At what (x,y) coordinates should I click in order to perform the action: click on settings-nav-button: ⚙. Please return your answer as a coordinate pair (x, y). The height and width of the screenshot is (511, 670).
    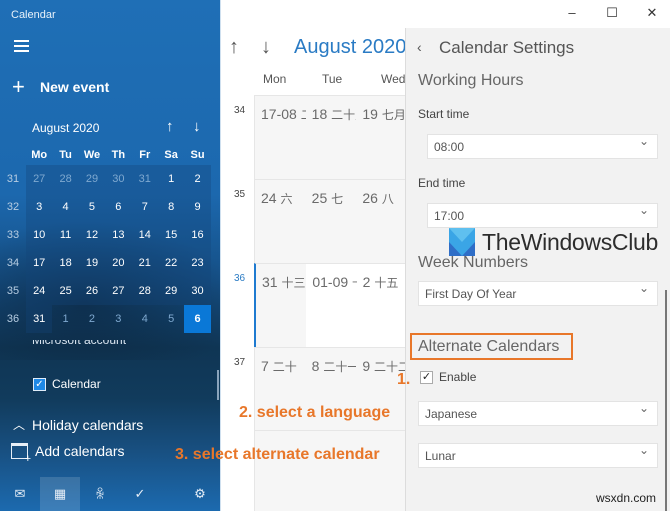
    Looking at the image, I should click on (200, 494).